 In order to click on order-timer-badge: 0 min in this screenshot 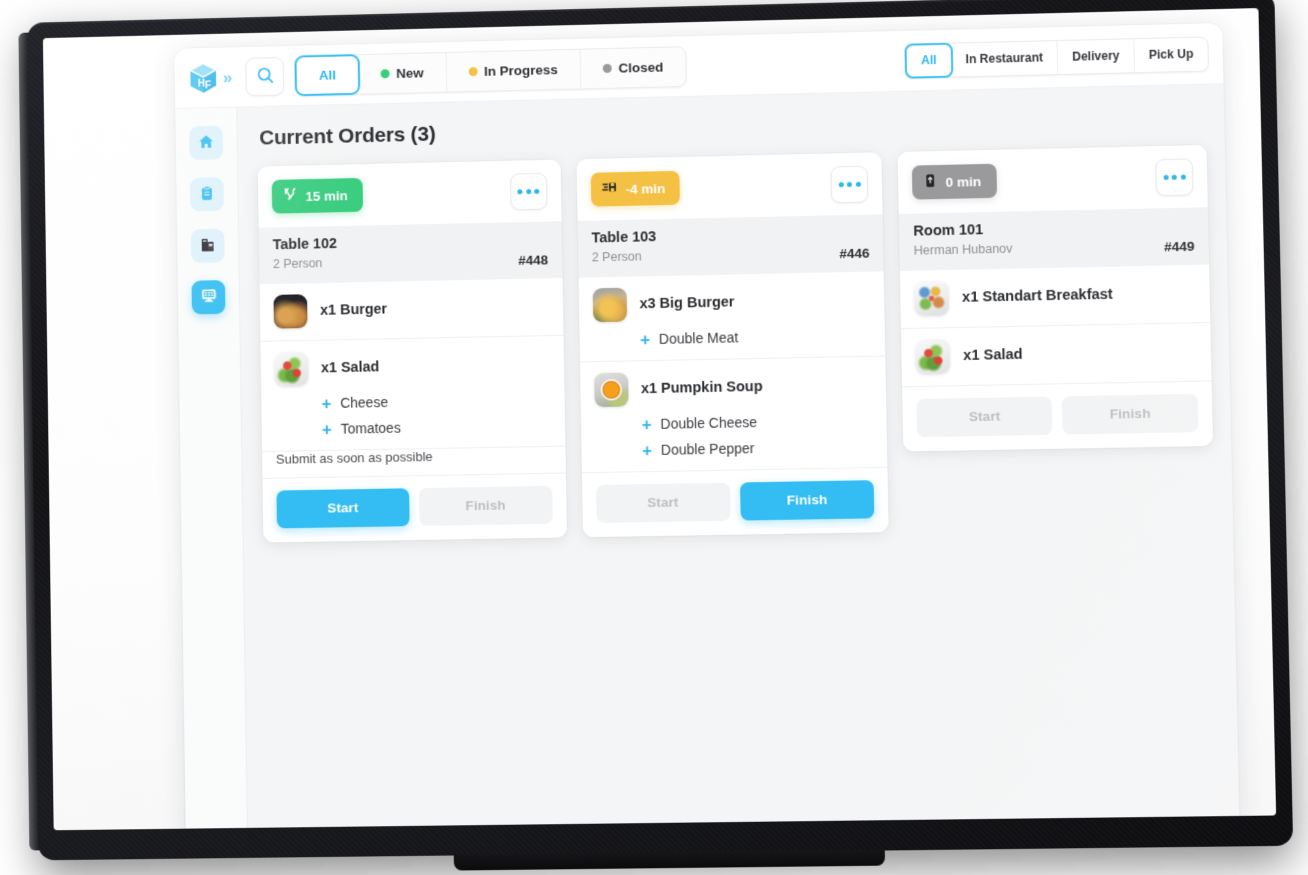, I will do `click(954, 181)`.